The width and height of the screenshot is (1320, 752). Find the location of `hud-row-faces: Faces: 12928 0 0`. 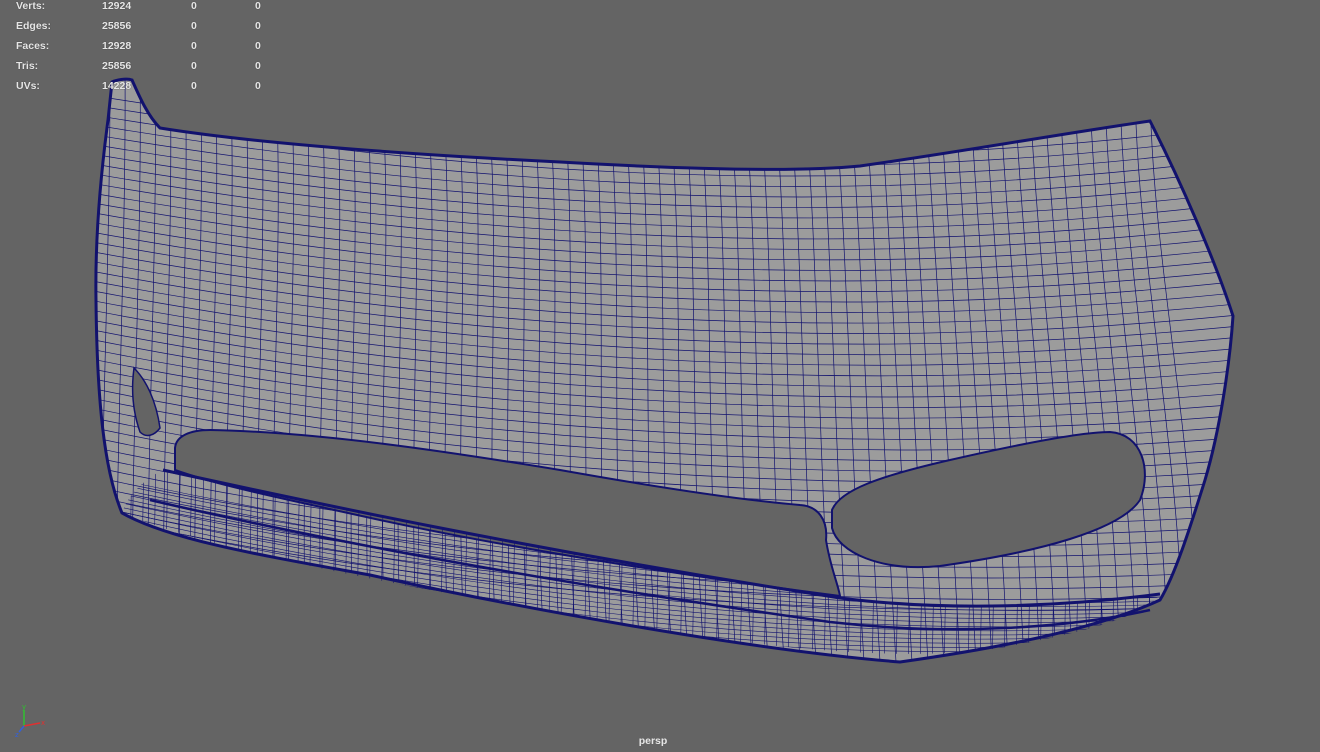

hud-row-faces: Faces: 12928 0 0 is located at coordinates (150, 50).